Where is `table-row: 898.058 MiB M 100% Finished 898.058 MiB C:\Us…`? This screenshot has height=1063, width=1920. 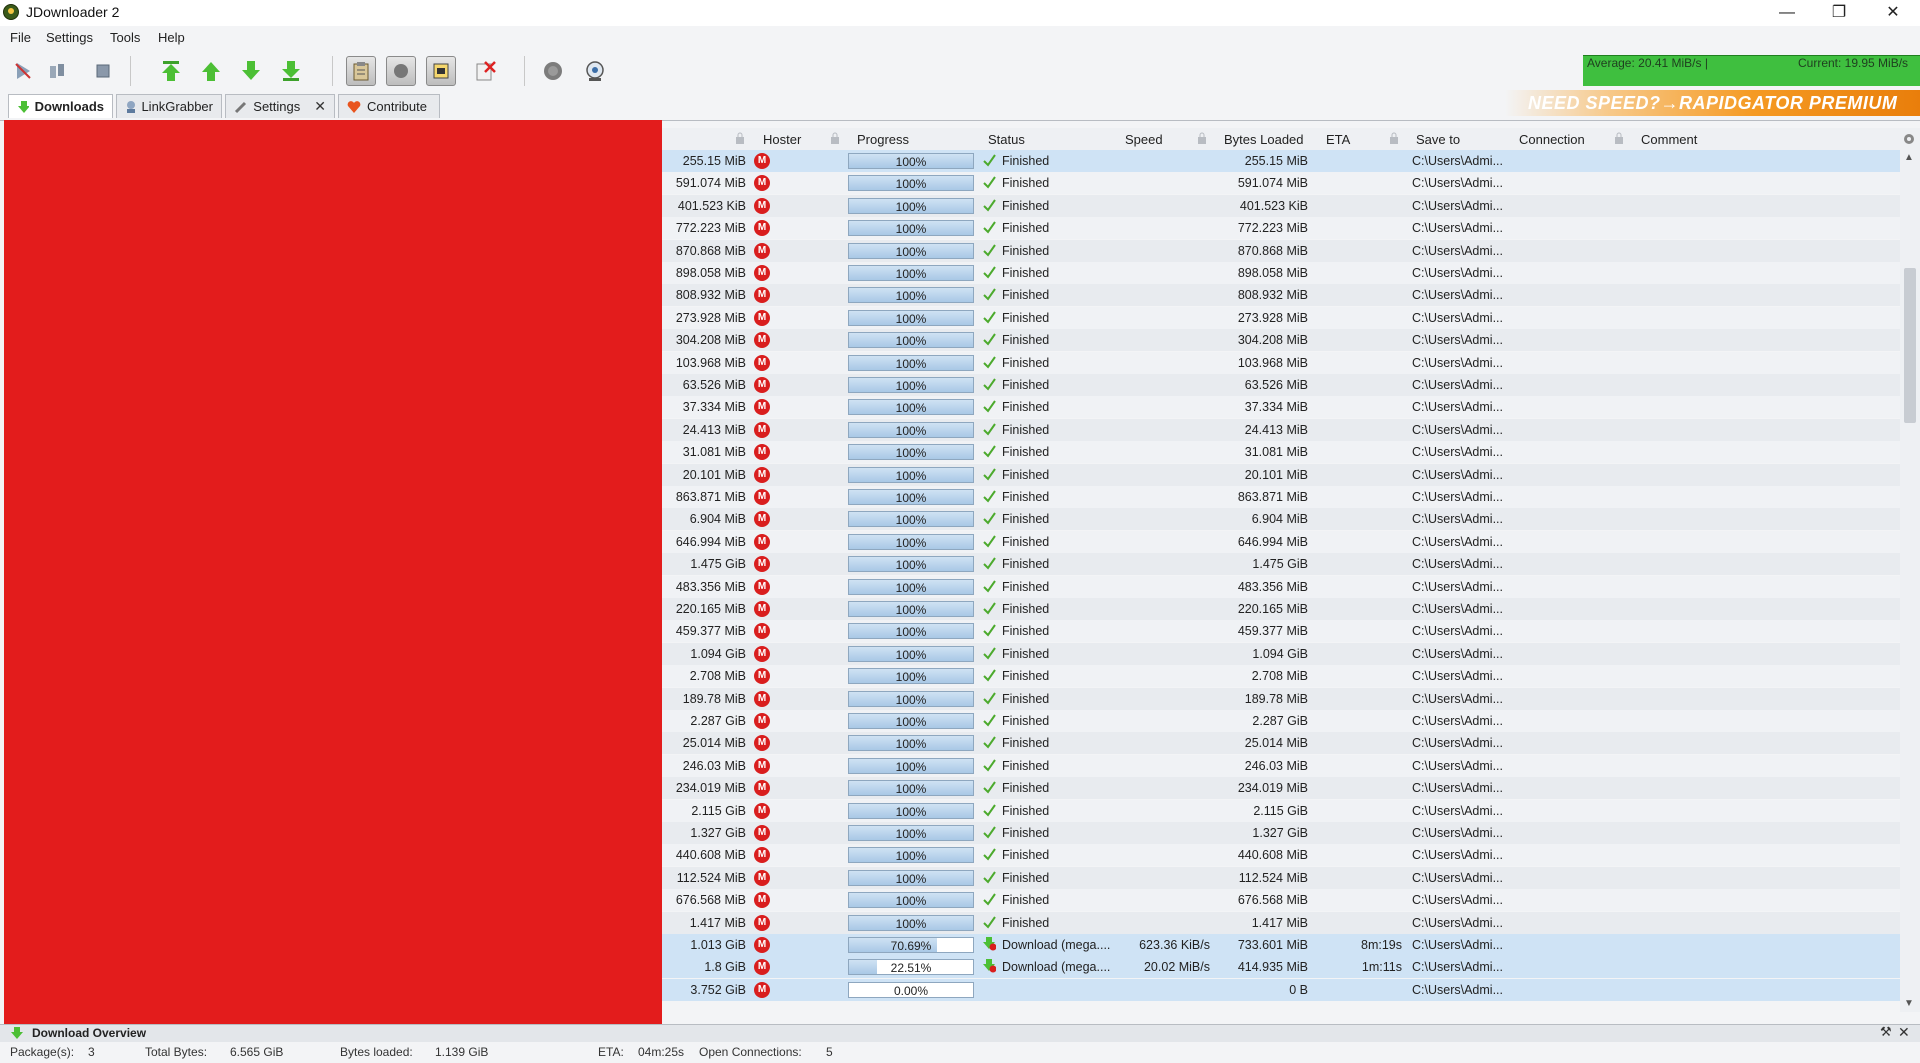
table-row: 898.058 MiB M 100% Finished 898.058 MiB C:\Us… is located at coordinates (1281, 273).